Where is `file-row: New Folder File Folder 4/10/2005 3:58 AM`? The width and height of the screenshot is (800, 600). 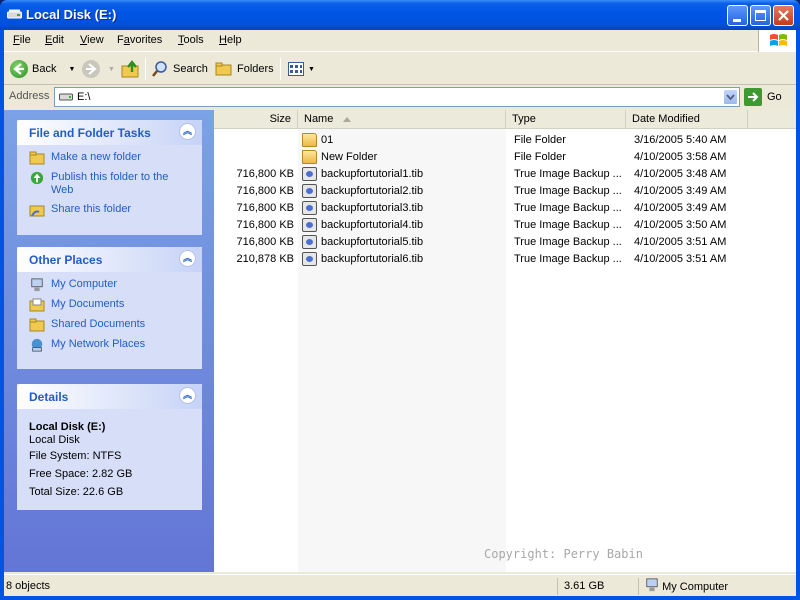 file-row: New Folder File Folder 4/10/2005 3:58 AM is located at coordinates (505, 157).